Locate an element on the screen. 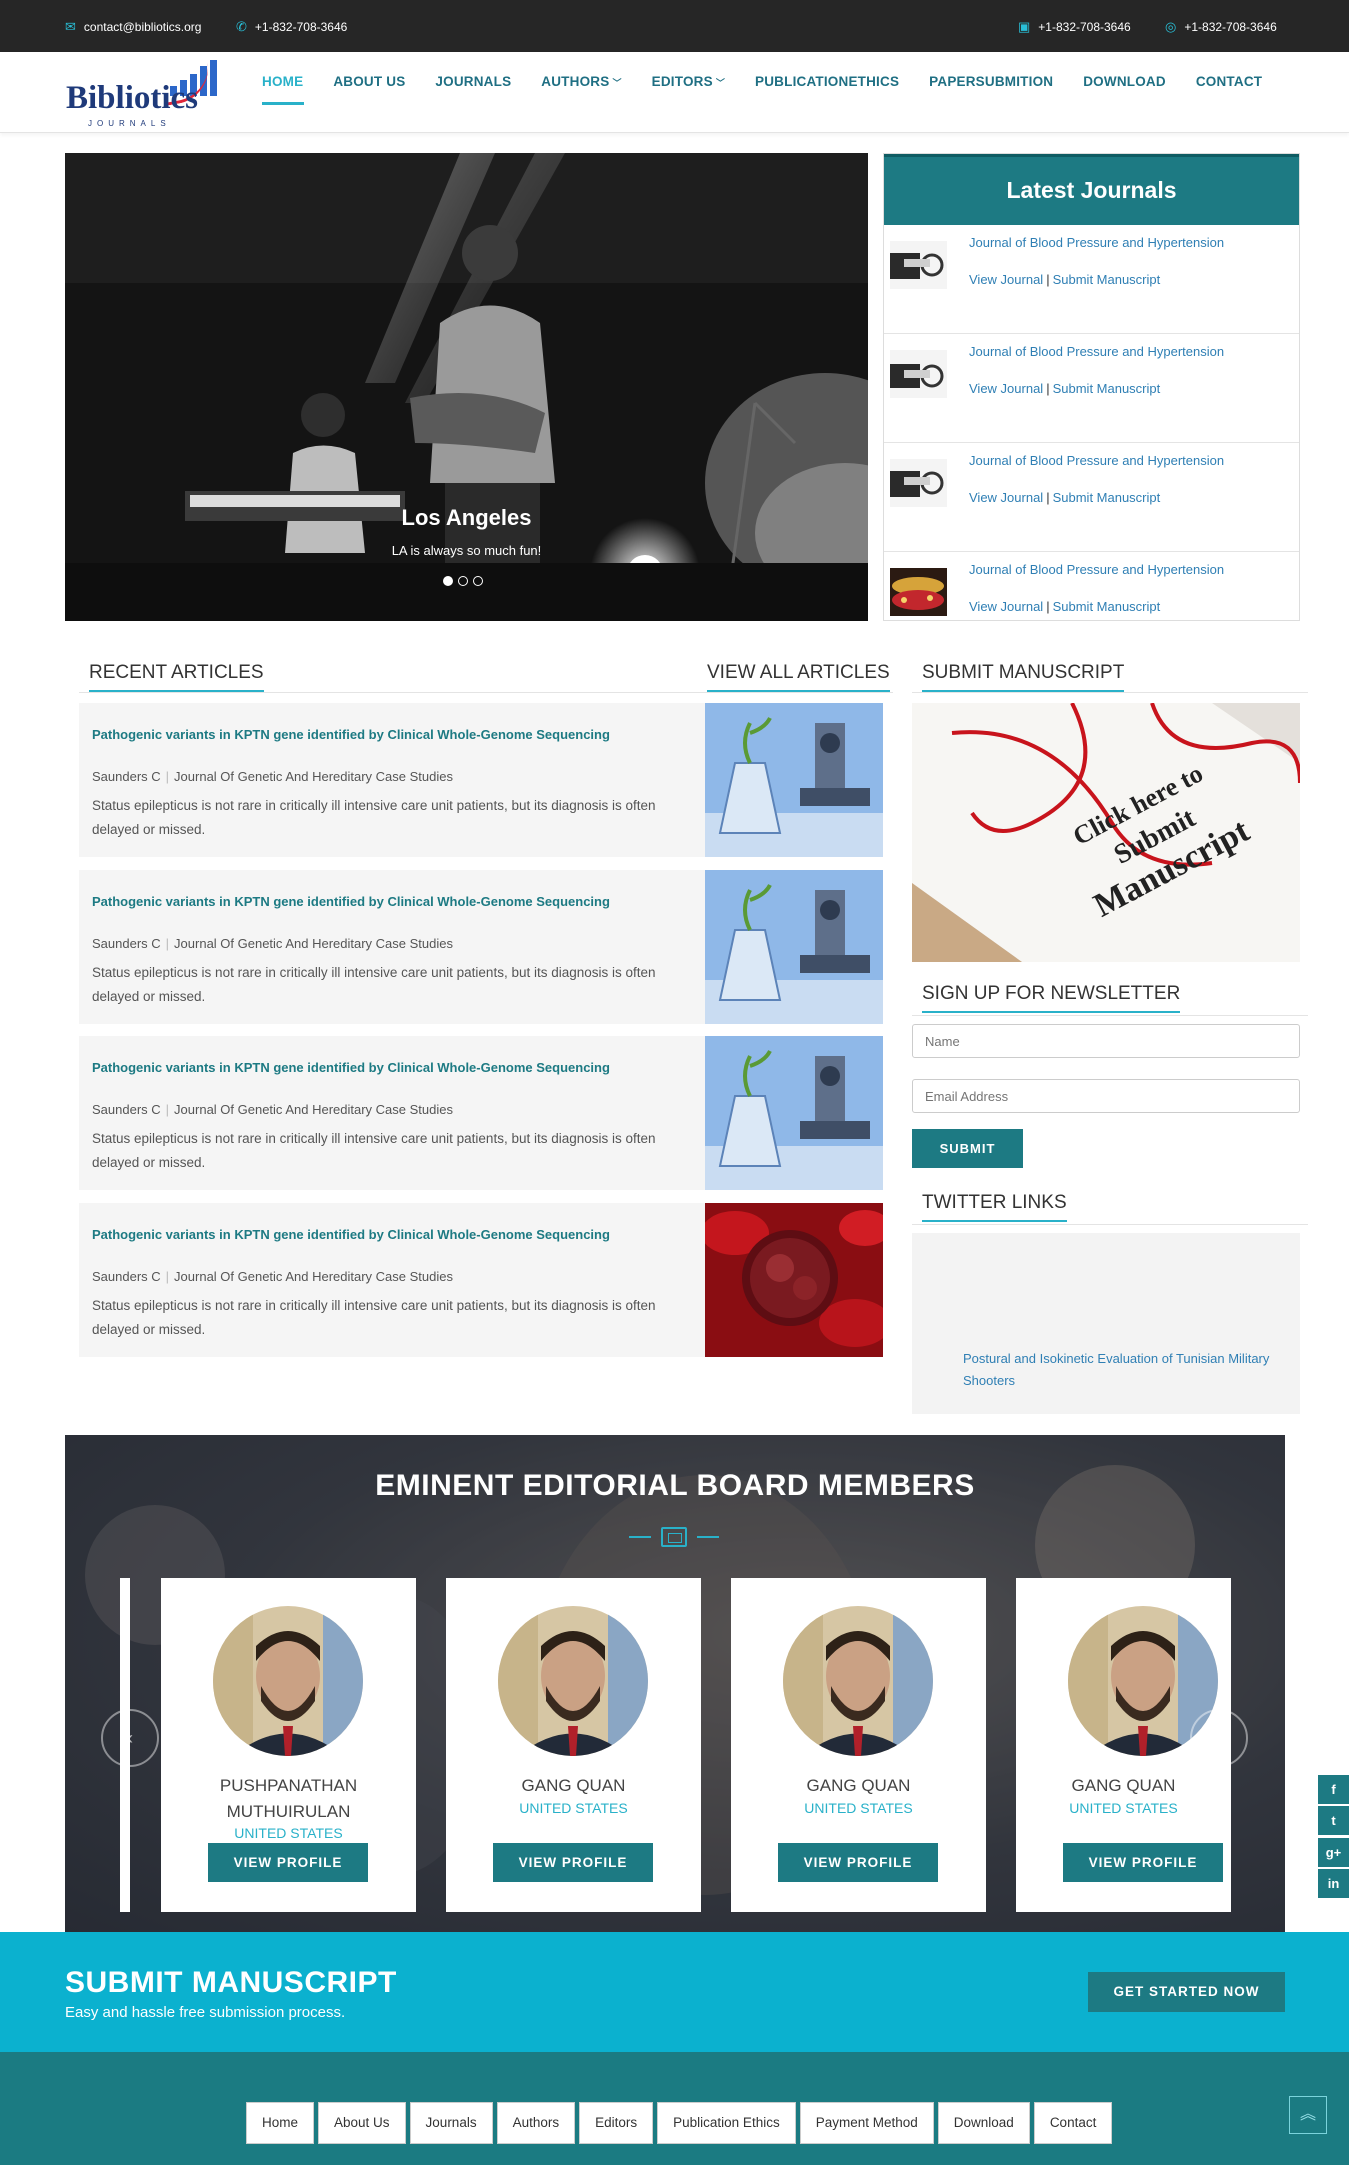 The width and height of the screenshot is (1349, 2165). slider-dots is located at coordinates (463, 581).